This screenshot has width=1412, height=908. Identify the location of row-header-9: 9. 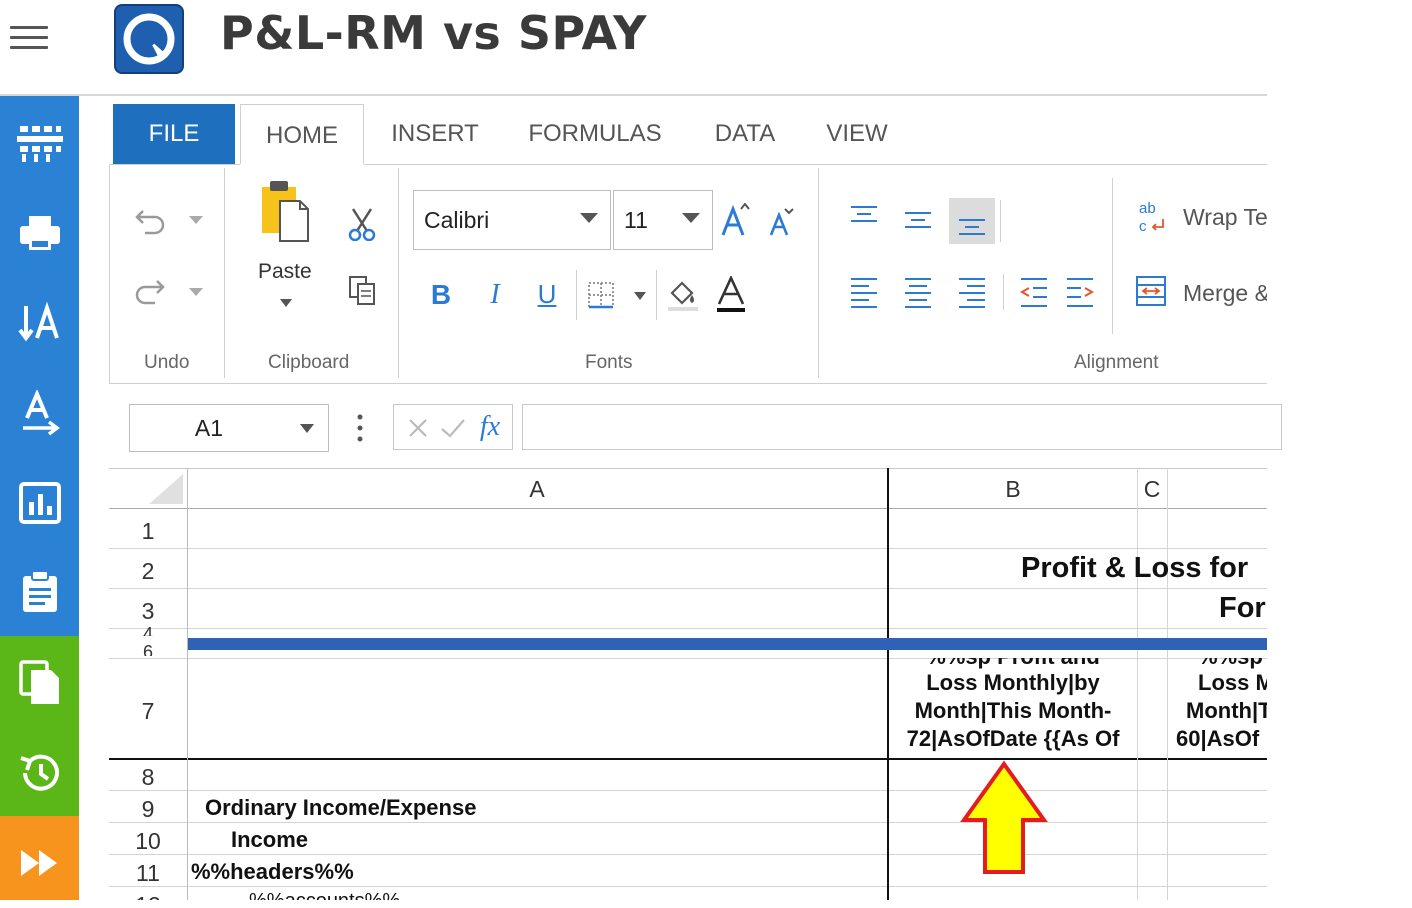
(148, 809).